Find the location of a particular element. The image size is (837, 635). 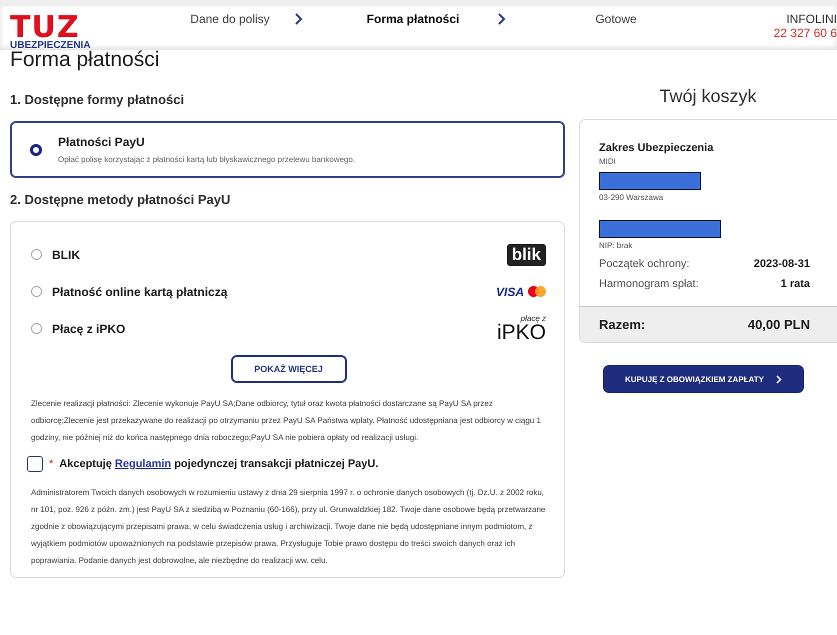

total-value: 40,00 PLN is located at coordinates (779, 324).